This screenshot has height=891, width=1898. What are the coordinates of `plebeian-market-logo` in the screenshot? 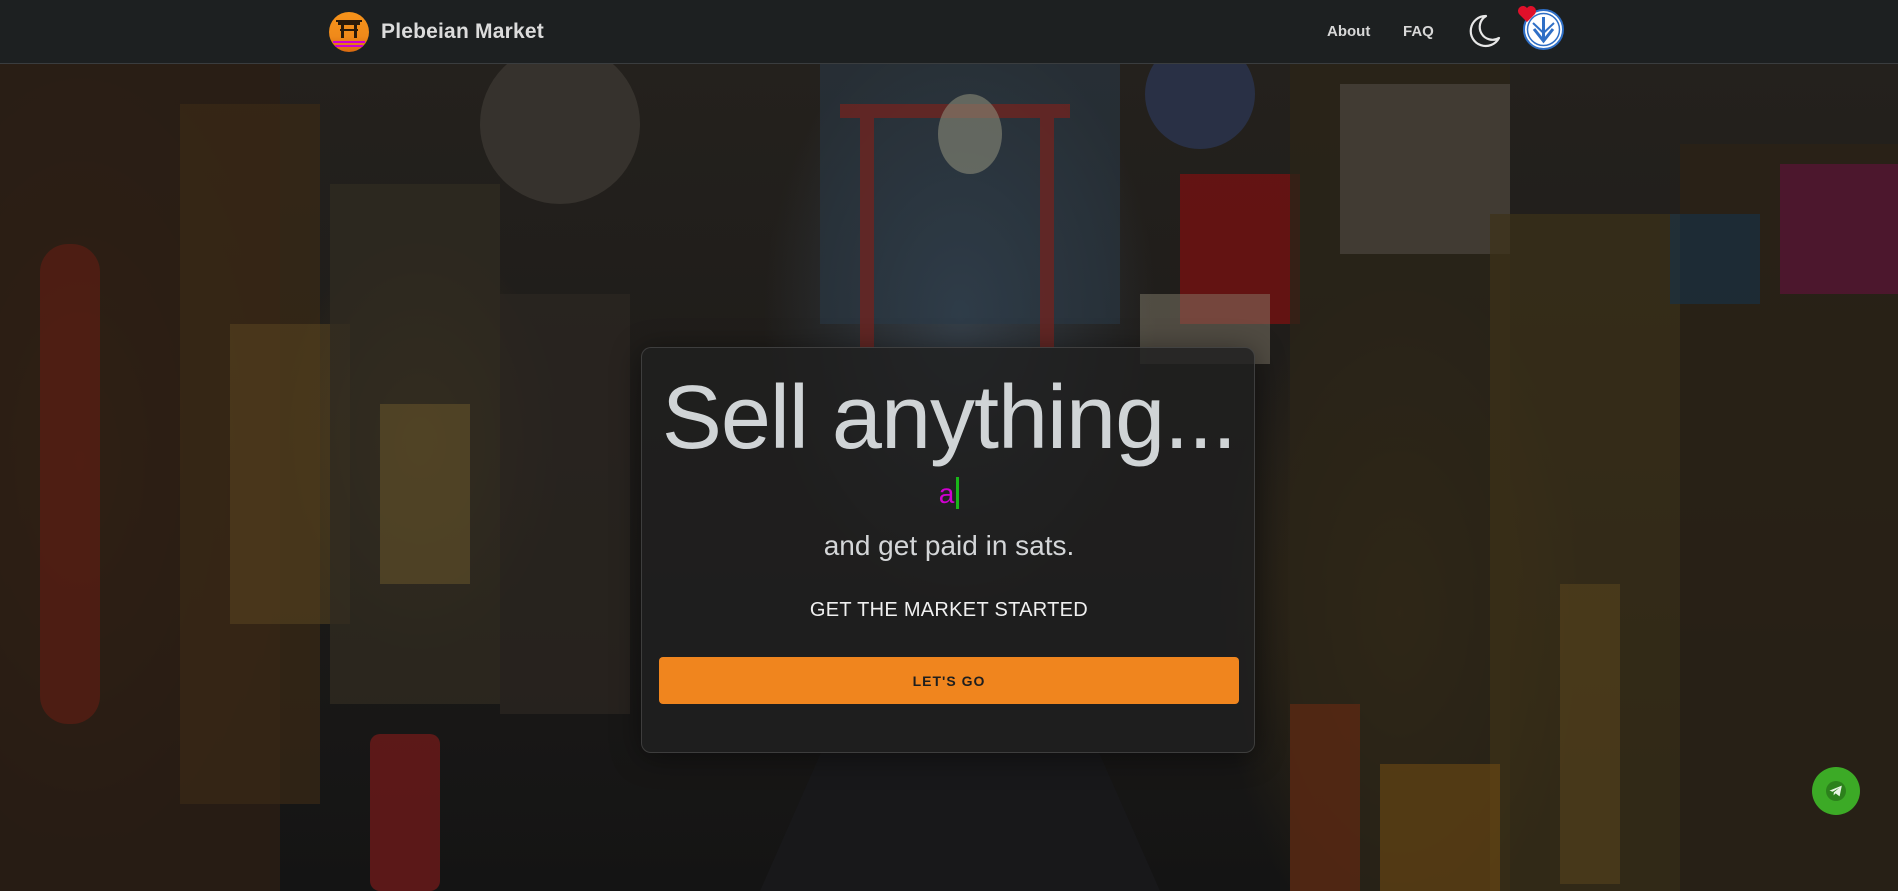 It's located at (349, 32).